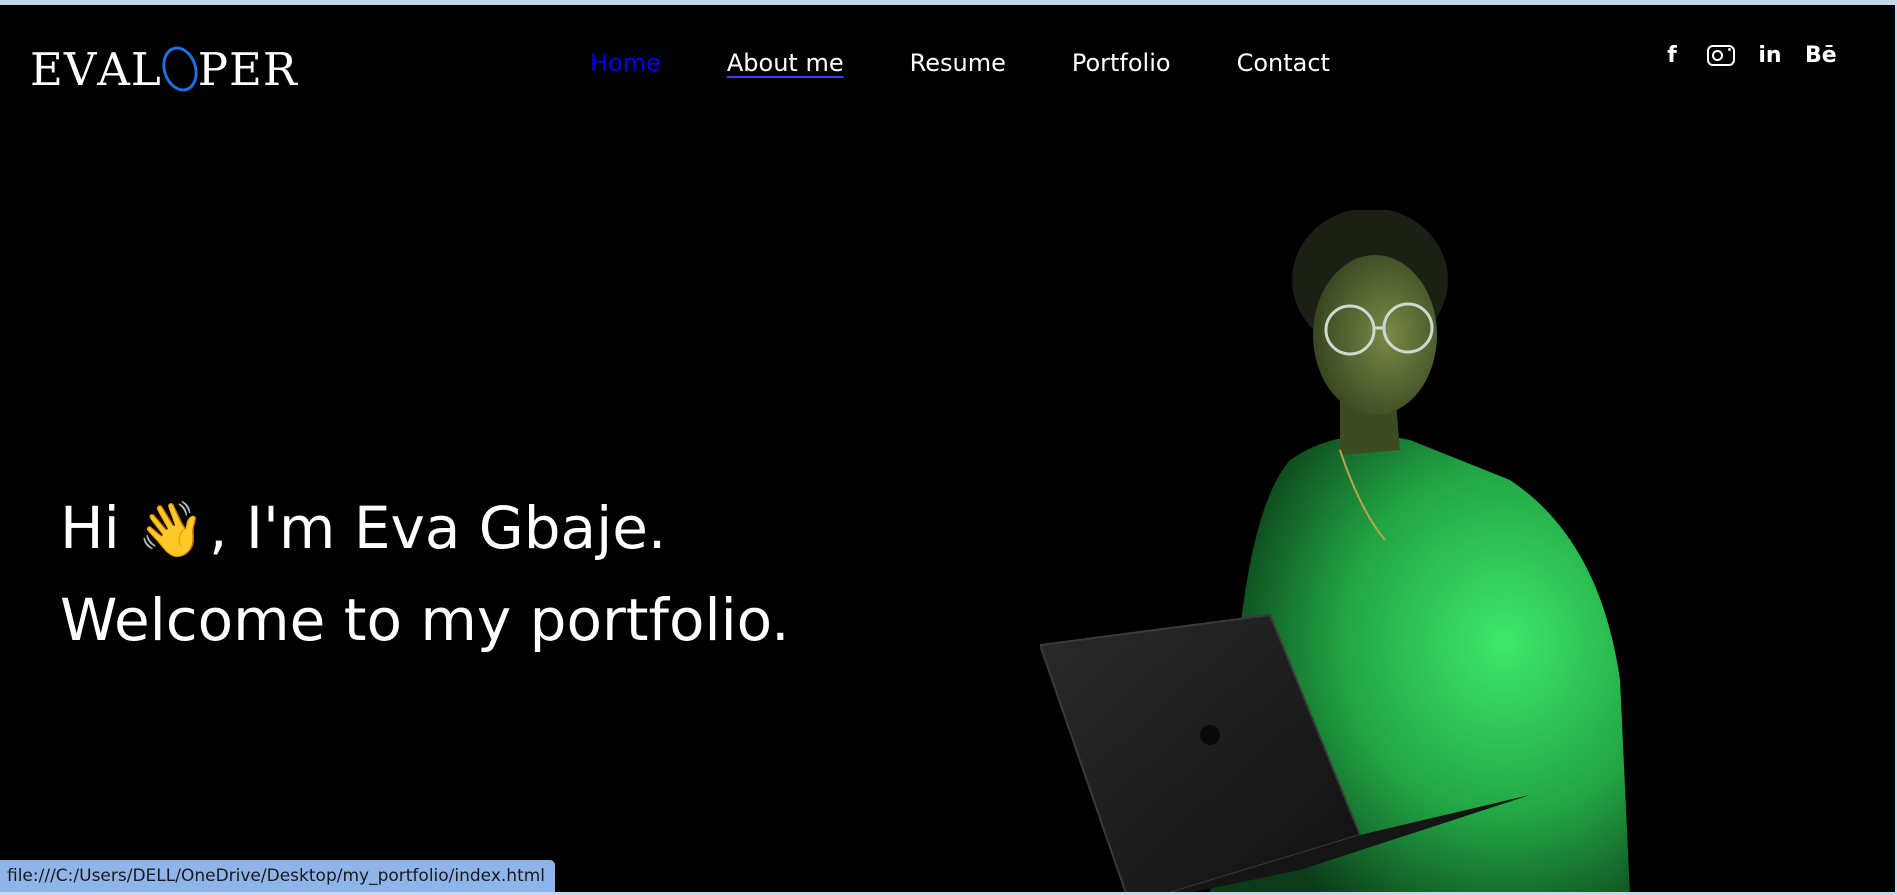 The image size is (1897, 895). Describe the element at coordinates (247, 69) in the screenshot. I see `logo-letters-per: PER` at that location.